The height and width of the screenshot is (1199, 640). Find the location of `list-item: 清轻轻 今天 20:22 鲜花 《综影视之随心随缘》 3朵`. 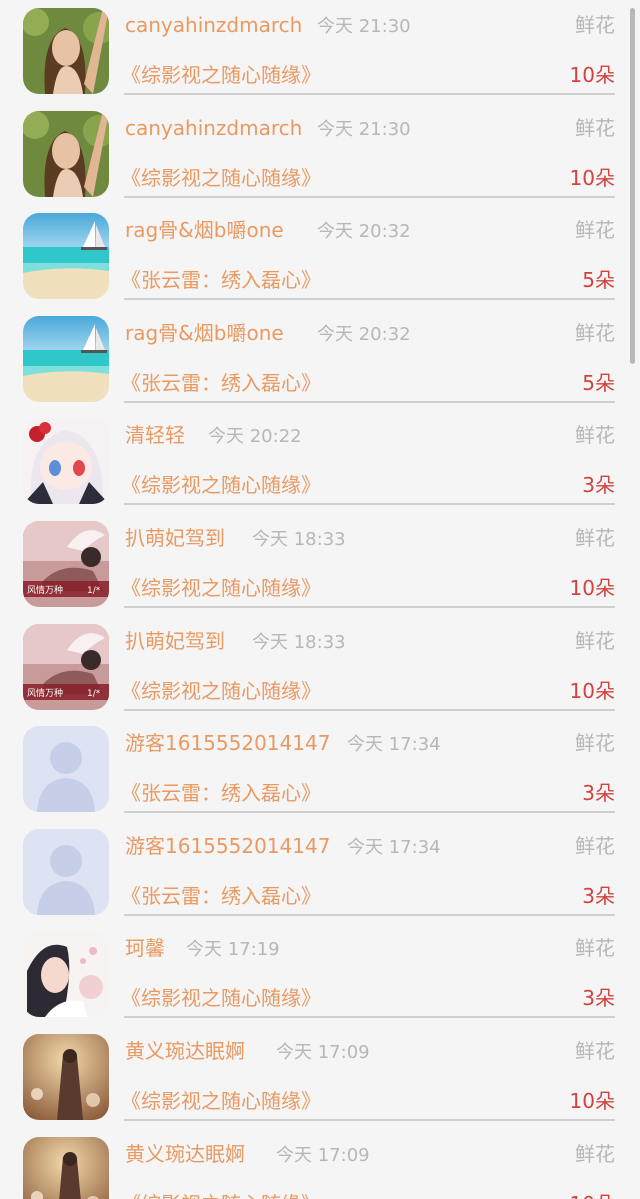

list-item: 清轻轻 今天 20:22 鲜花 《综影视之随心随缘》 3朵 is located at coordinates (320, 472).